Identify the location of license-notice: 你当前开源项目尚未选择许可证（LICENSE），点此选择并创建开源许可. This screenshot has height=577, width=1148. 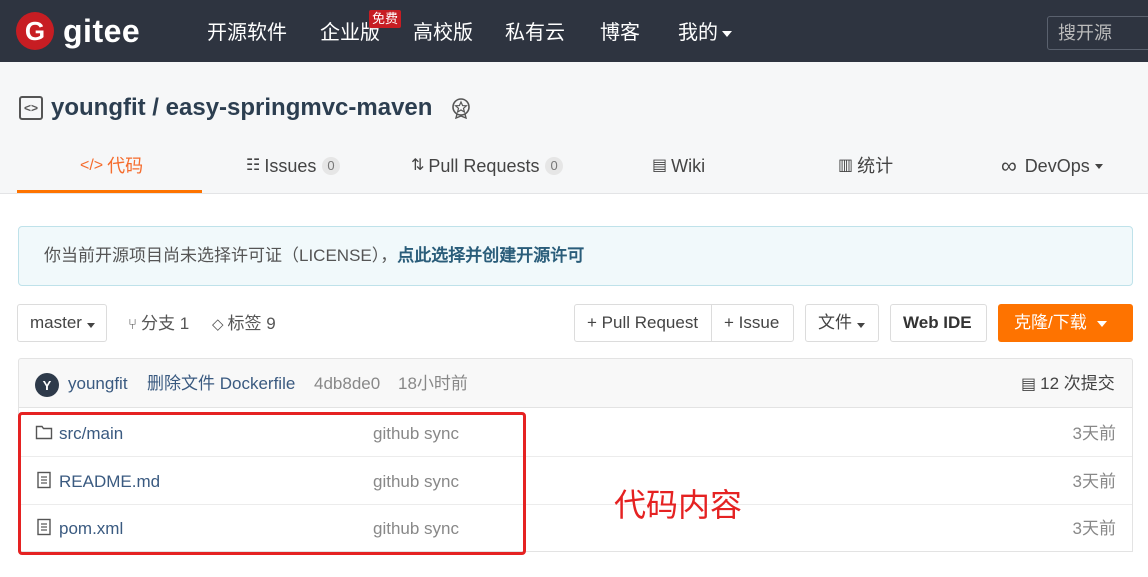
(575, 256).